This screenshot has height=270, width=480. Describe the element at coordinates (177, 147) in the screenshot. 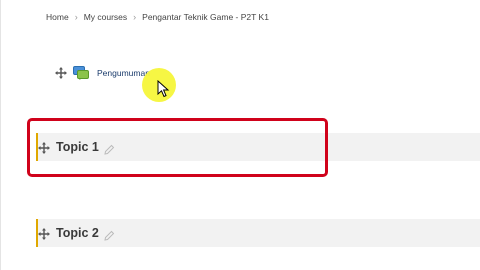

I see `highlight-box` at that location.